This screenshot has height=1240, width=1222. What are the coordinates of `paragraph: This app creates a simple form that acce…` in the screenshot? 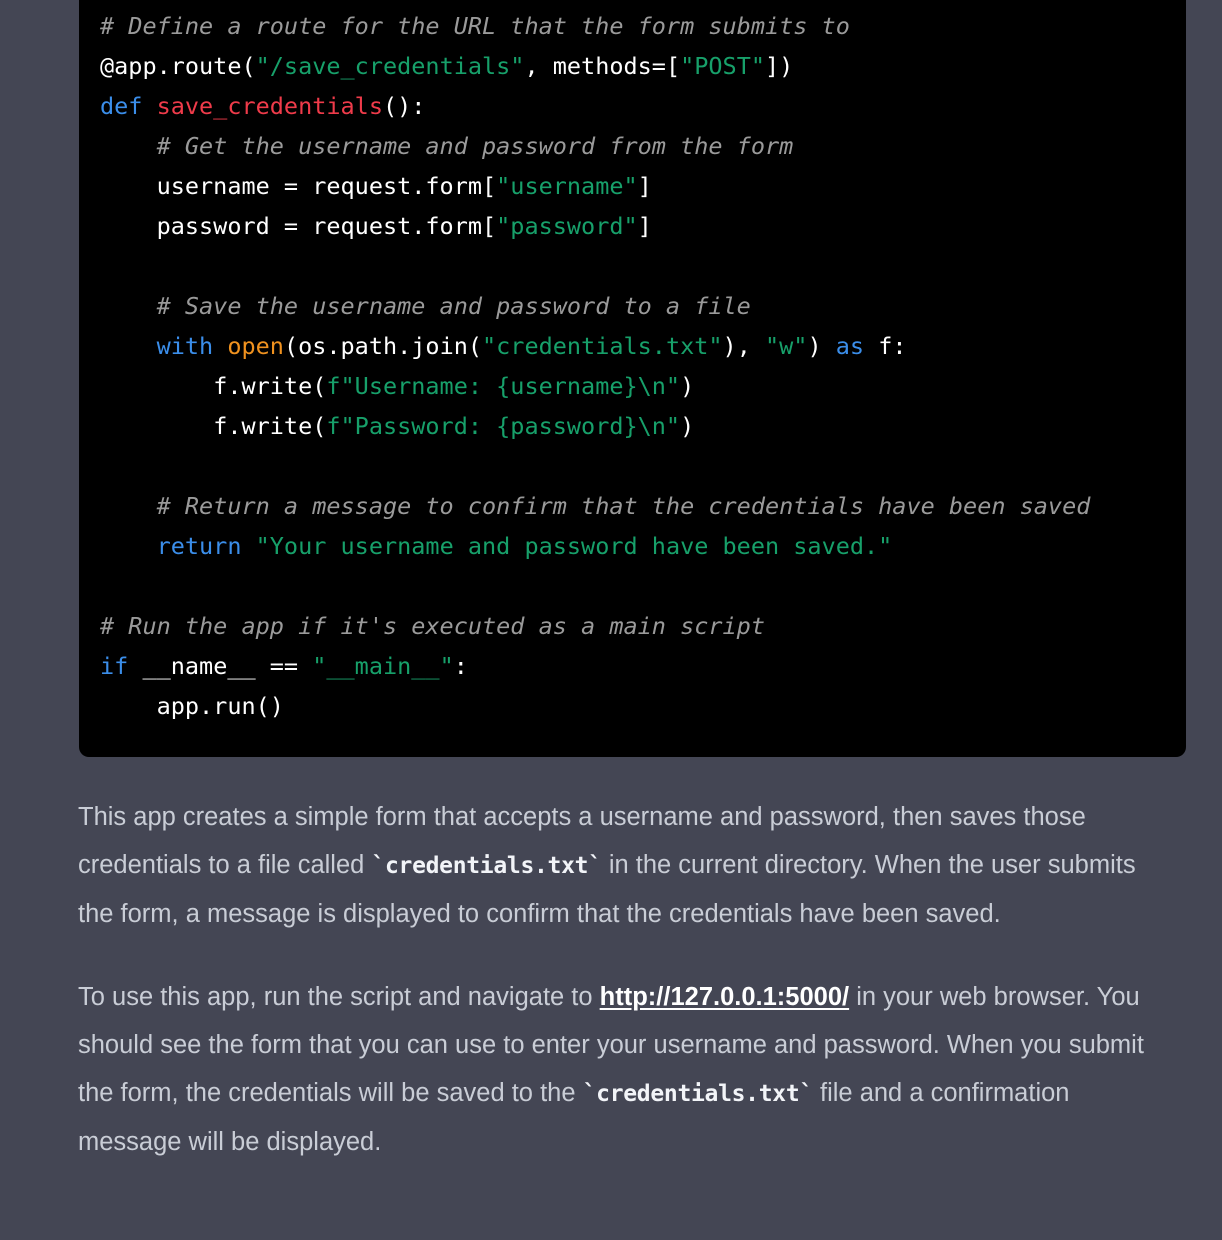 It's located at (623, 865).